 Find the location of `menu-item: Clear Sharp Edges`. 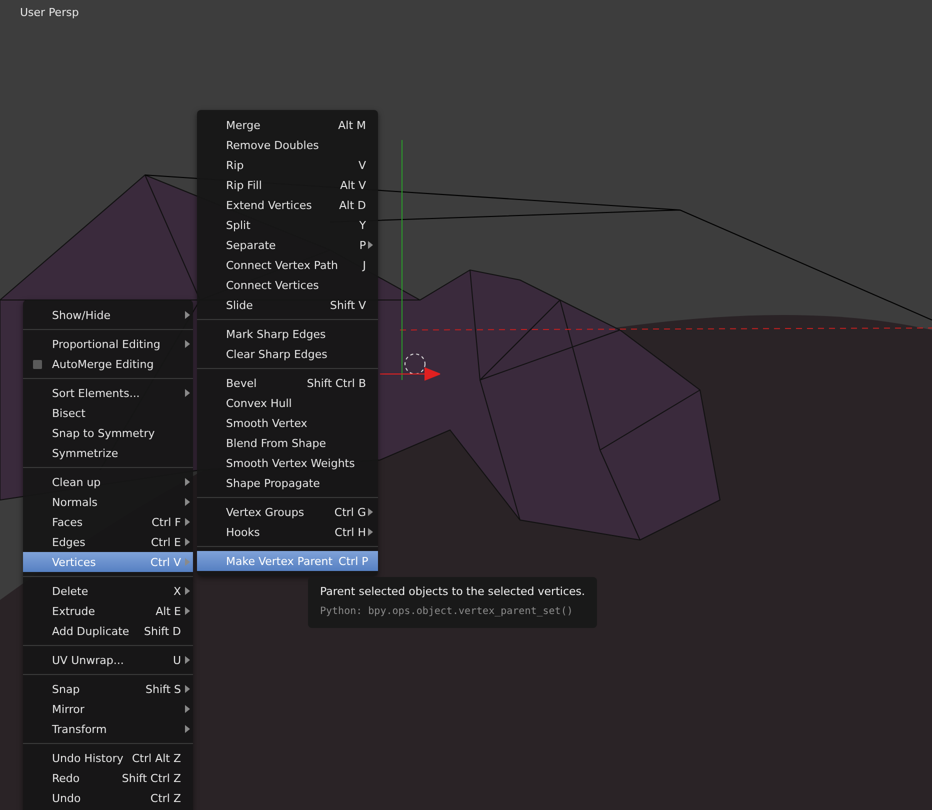

menu-item: Clear Sharp Edges is located at coordinates (287, 354).